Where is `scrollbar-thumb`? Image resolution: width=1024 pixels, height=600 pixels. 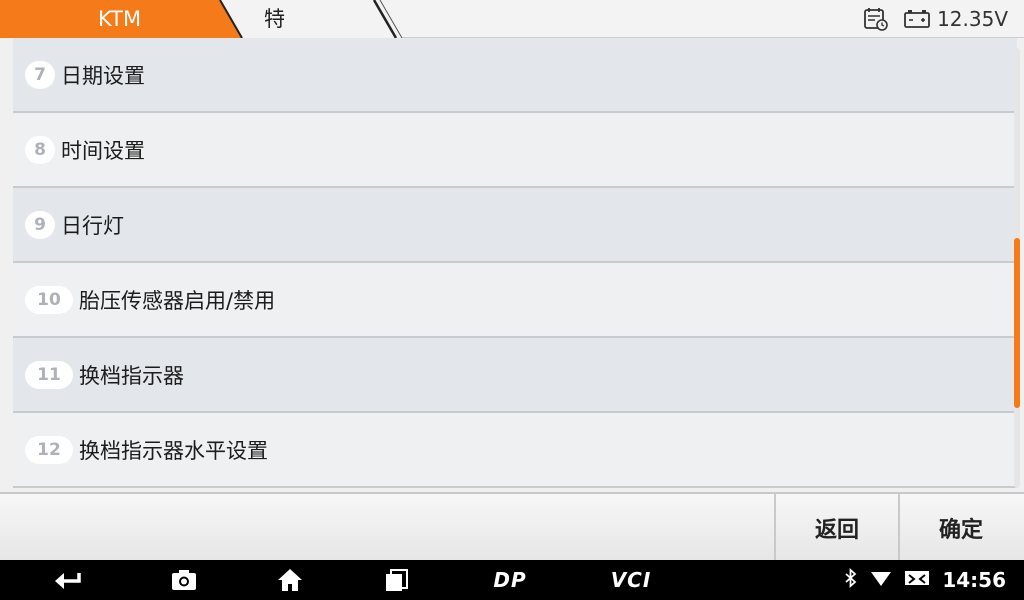 scrollbar-thumb is located at coordinates (1017, 323).